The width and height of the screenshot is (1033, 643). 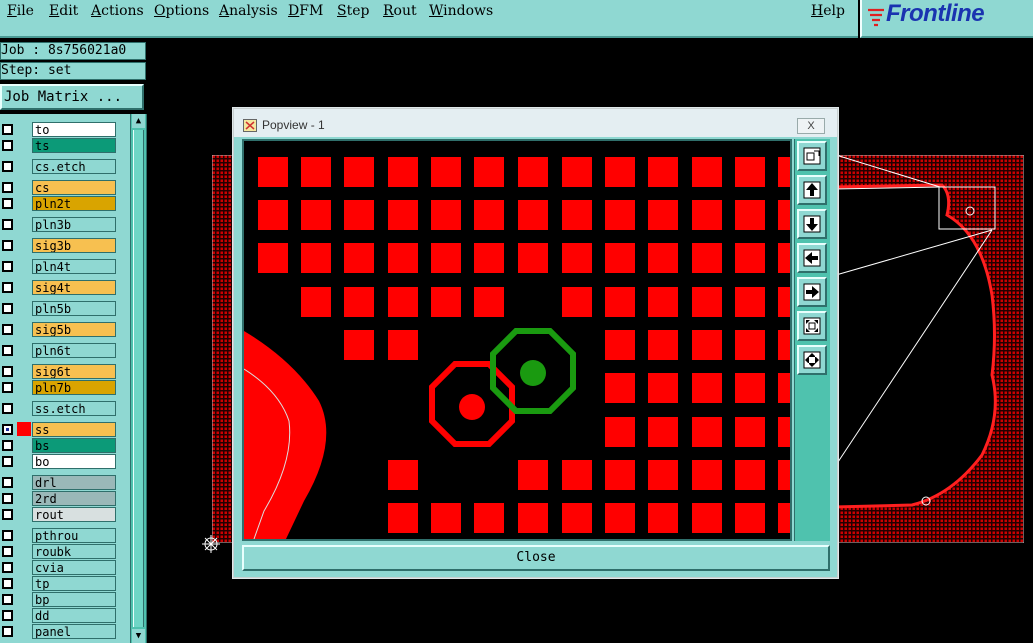 I want to click on menu-rout: Rout, so click(x=400, y=11).